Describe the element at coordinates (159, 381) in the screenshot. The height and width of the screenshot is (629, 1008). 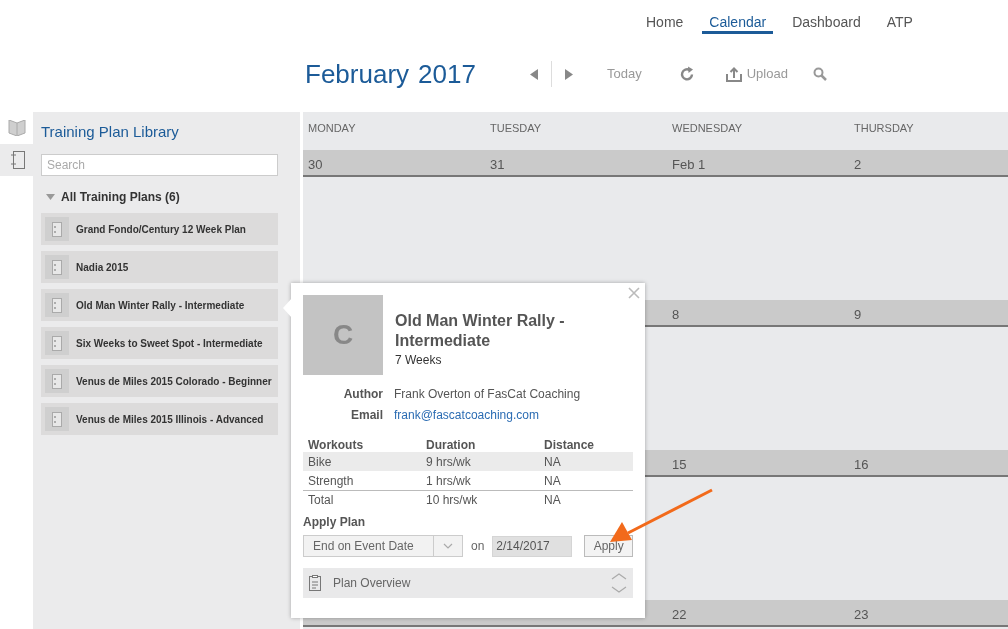
I see `plan-list-item: Venus de Miles 2015 Colorado - Beginner` at that location.